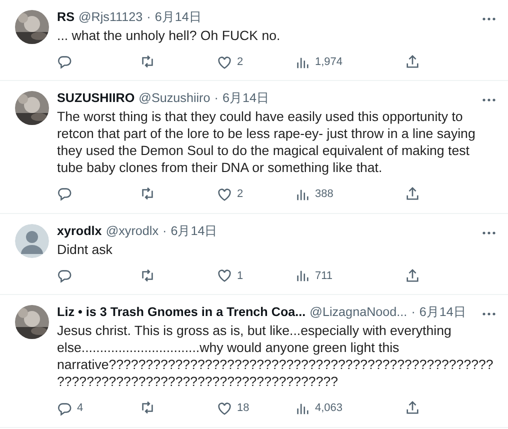  What do you see at coordinates (314, 194) in the screenshot?
I see `bar-chart-button: 388` at bounding box center [314, 194].